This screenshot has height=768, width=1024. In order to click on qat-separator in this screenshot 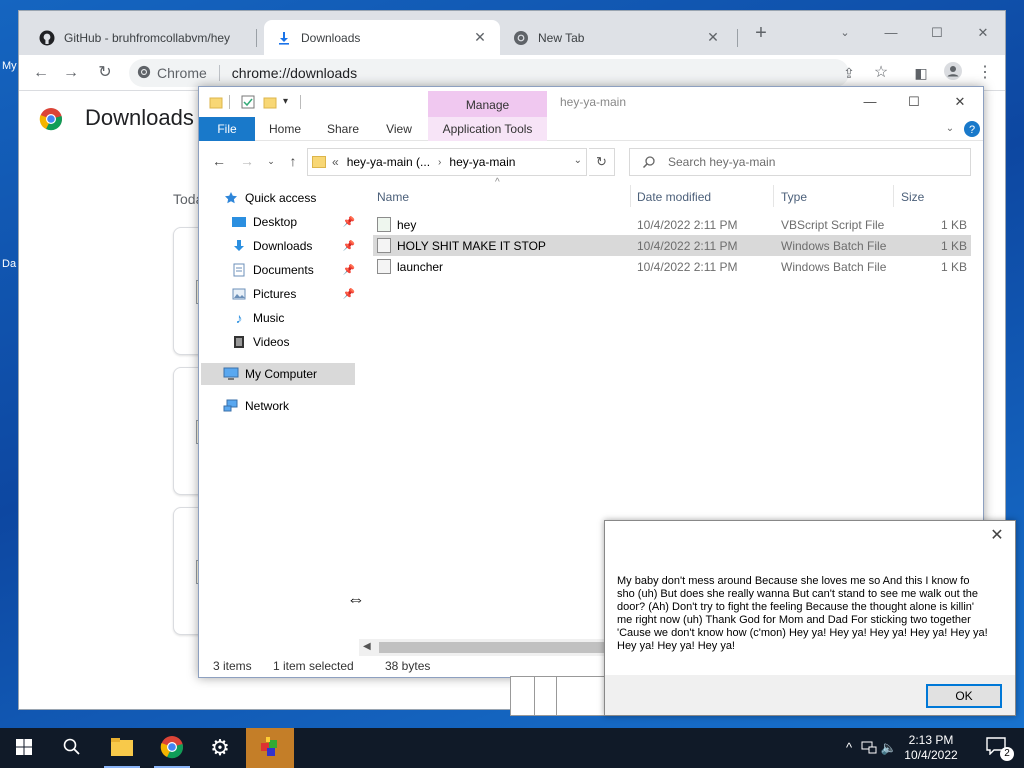, I will do `click(229, 102)`.